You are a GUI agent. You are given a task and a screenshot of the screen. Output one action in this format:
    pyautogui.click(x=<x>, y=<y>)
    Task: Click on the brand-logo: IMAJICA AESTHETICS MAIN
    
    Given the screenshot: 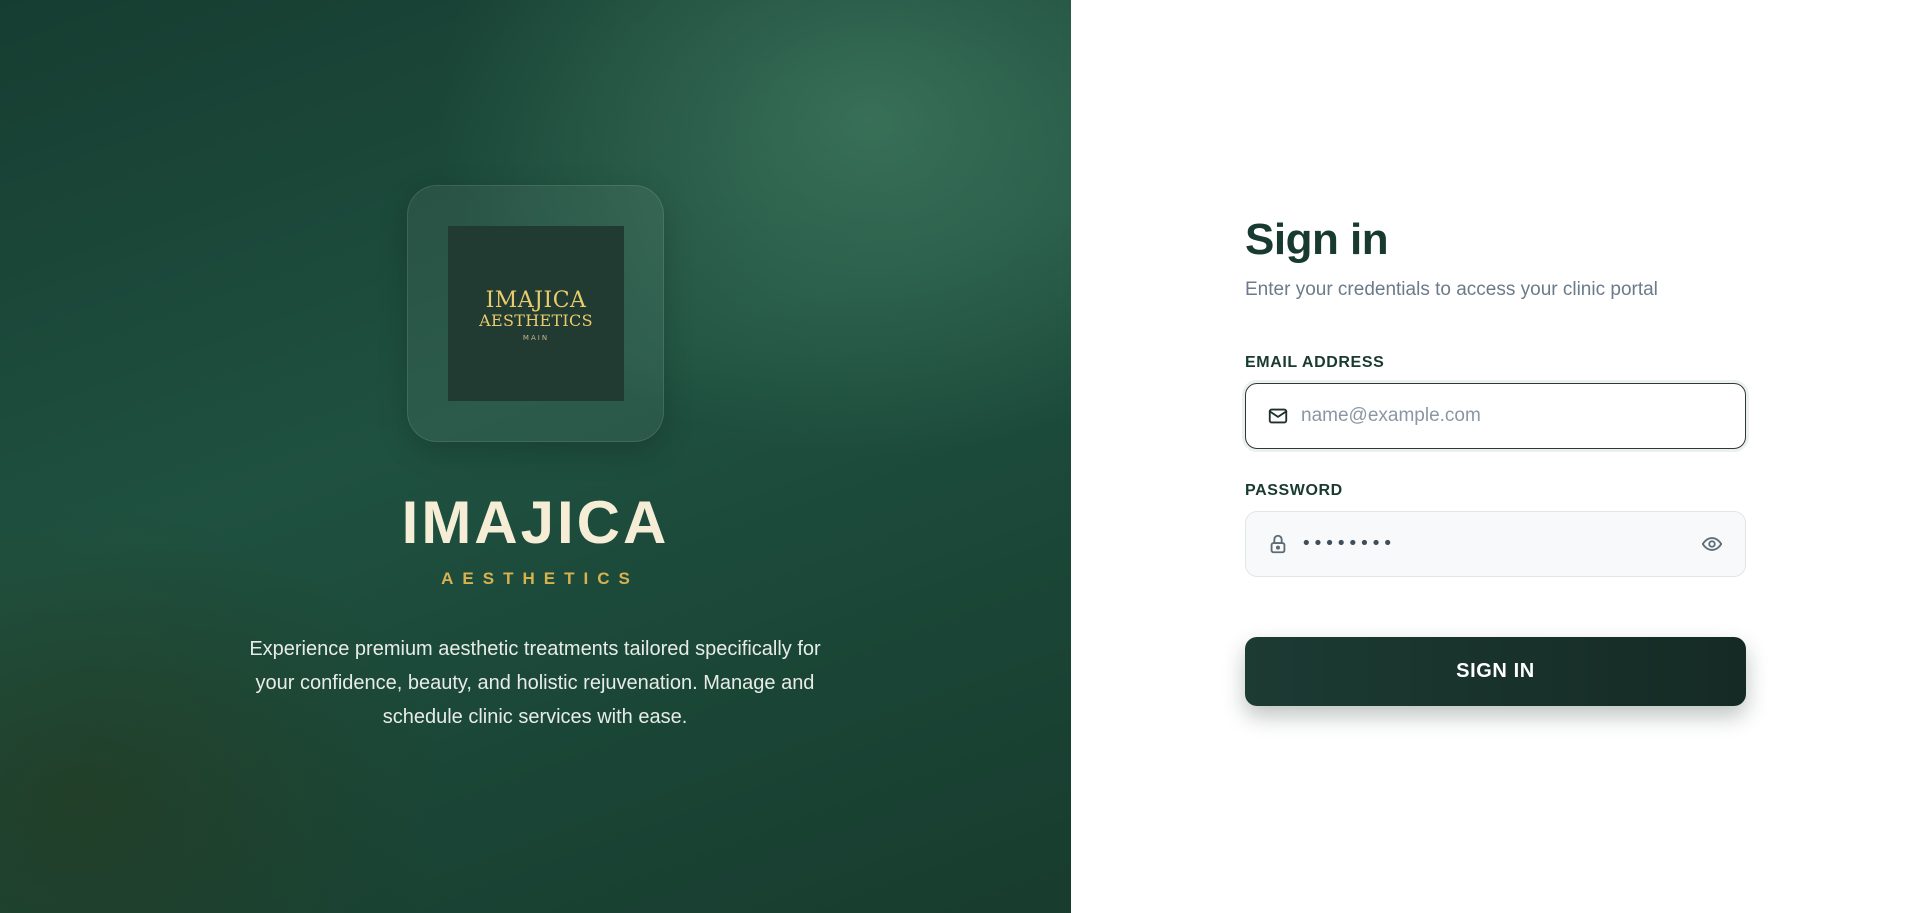 What is the action you would take?
    pyautogui.click(x=536, y=313)
    